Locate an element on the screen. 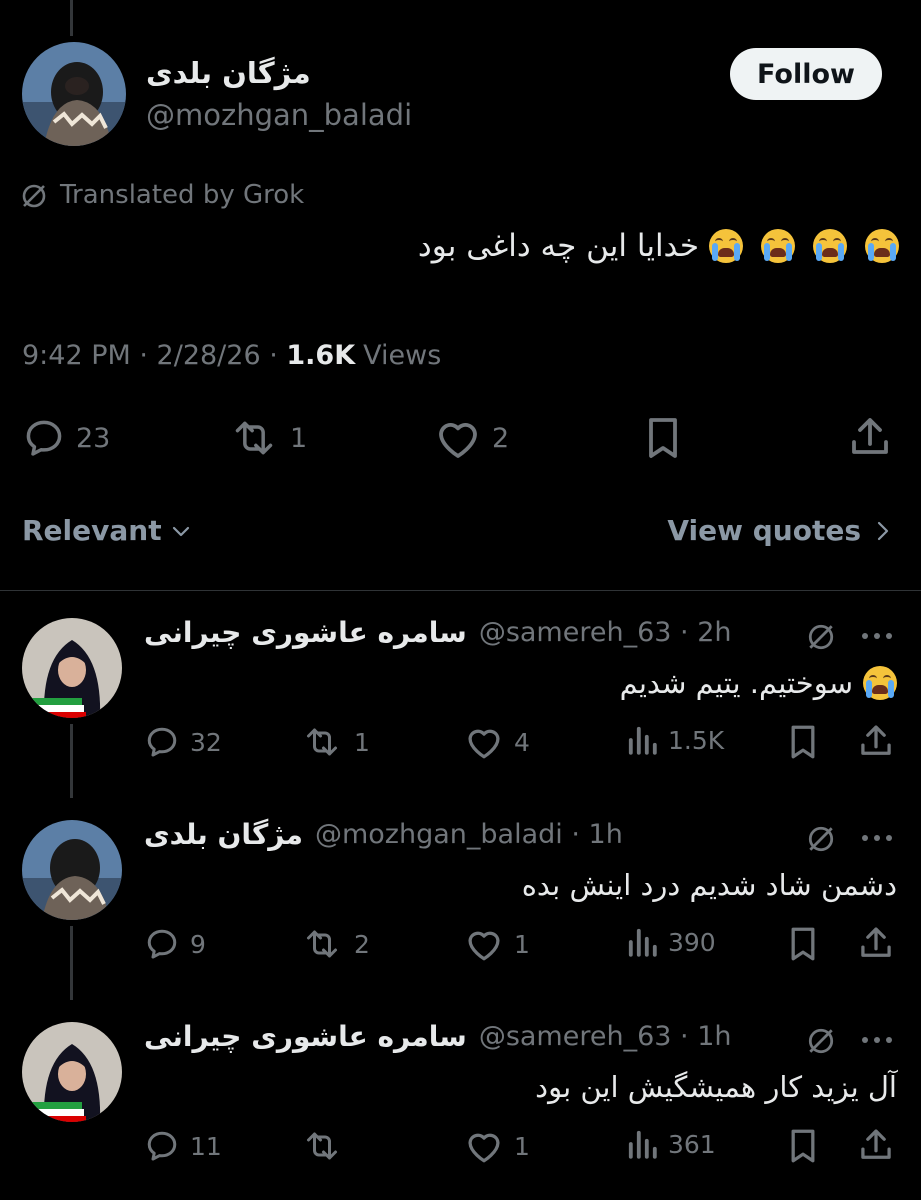 The height and width of the screenshot is (1200, 921). sort-relevant-button: Relevant is located at coordinates (107, 530).